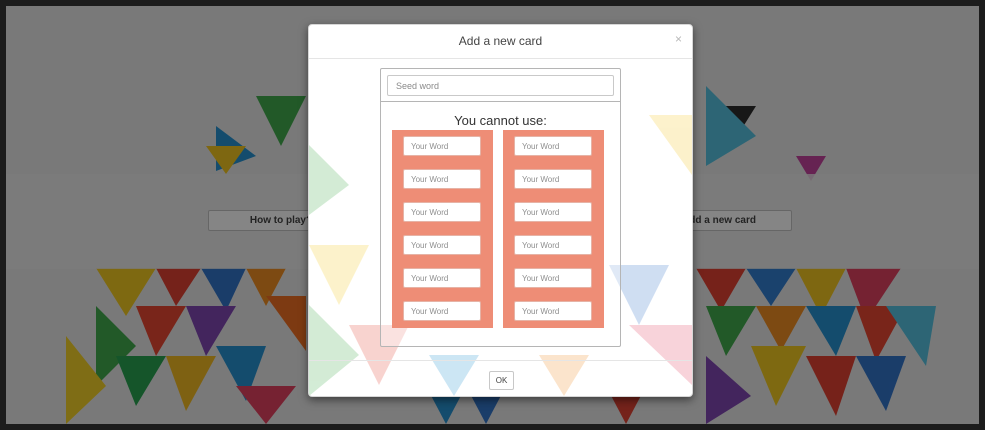 Image resolution: width=985 pixels, height=430 pixels. Describe the element at coordinates (553, 229) in the screenshot. I see `forbidden-words-column-right` at that location.